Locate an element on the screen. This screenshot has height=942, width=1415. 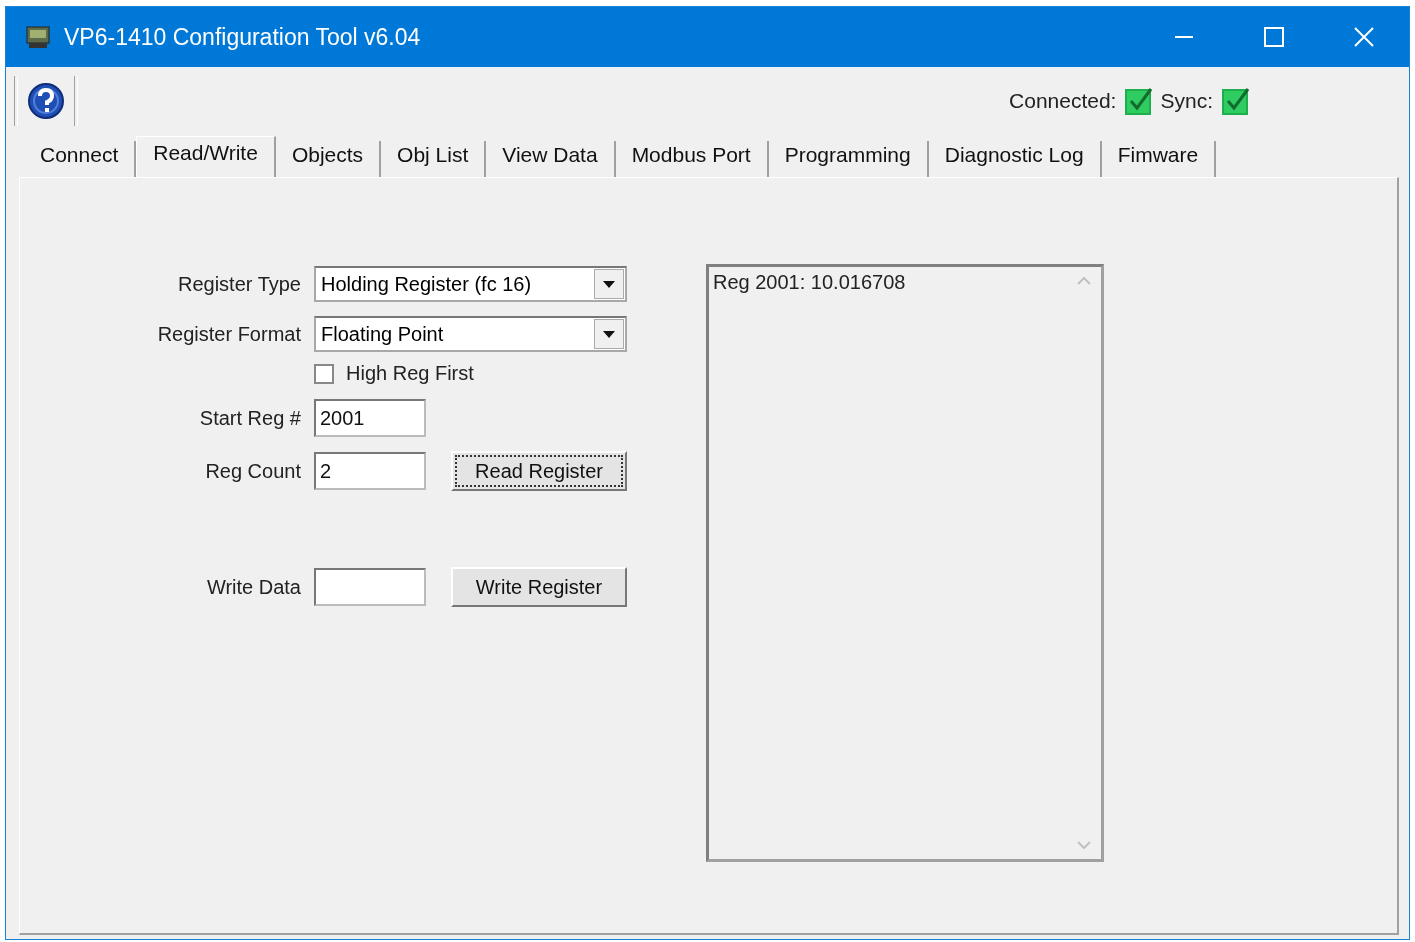
tab: Read/Write is located at coordinates (206, 157).